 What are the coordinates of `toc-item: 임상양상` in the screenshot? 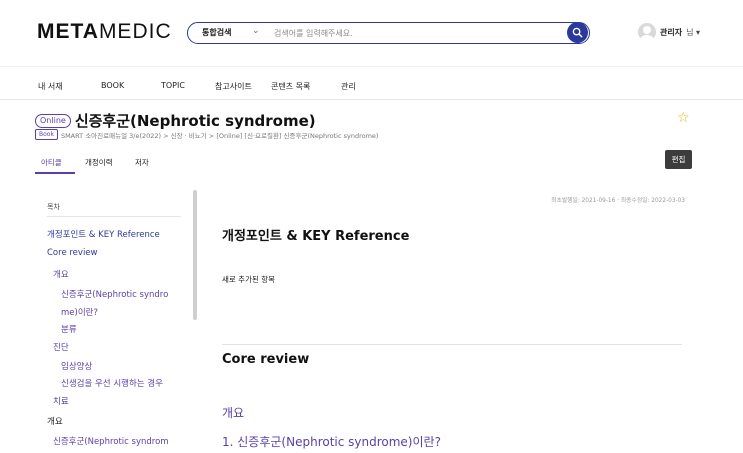 It's located at (76, 366).